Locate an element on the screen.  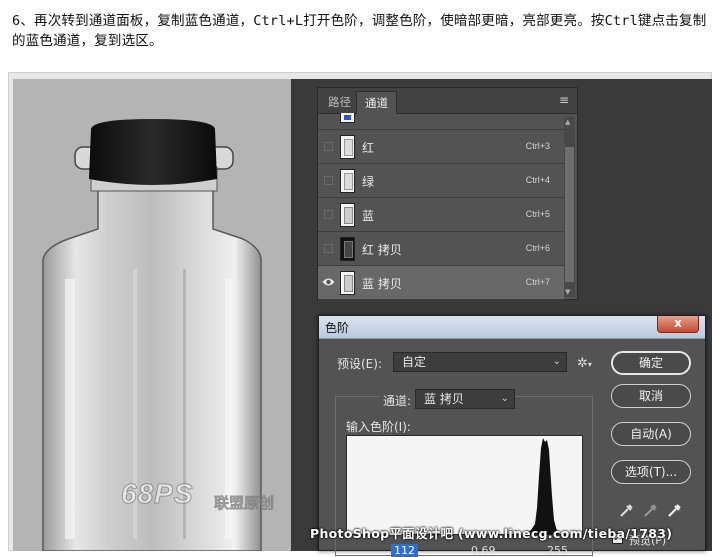
panel-scrollbar: ▲ ▼ is located at coordinates (569, 207).